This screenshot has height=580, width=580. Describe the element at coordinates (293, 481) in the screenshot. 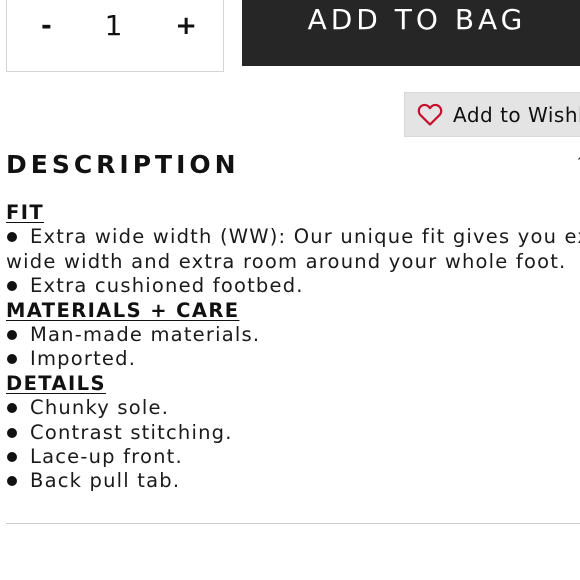

I see `list-item: Back pull tab.` at that location.